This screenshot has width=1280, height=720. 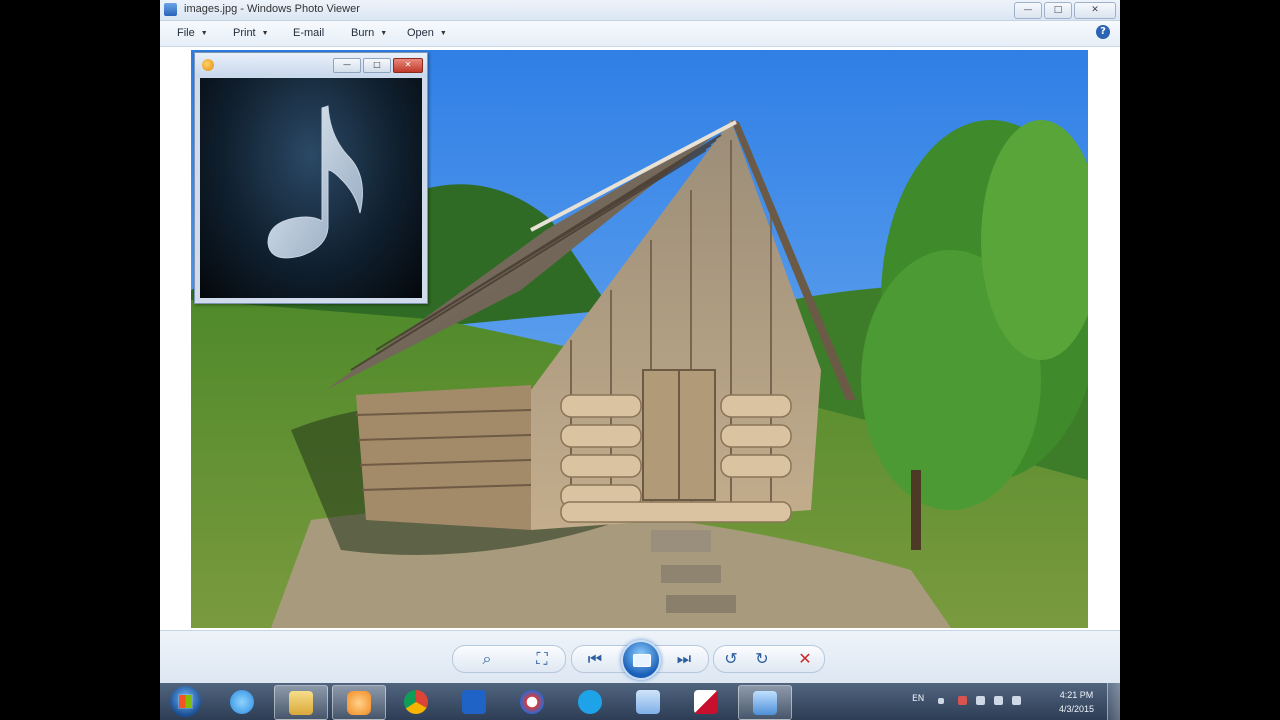 I want to click on chrome-icon, so click(x=416, y=701).